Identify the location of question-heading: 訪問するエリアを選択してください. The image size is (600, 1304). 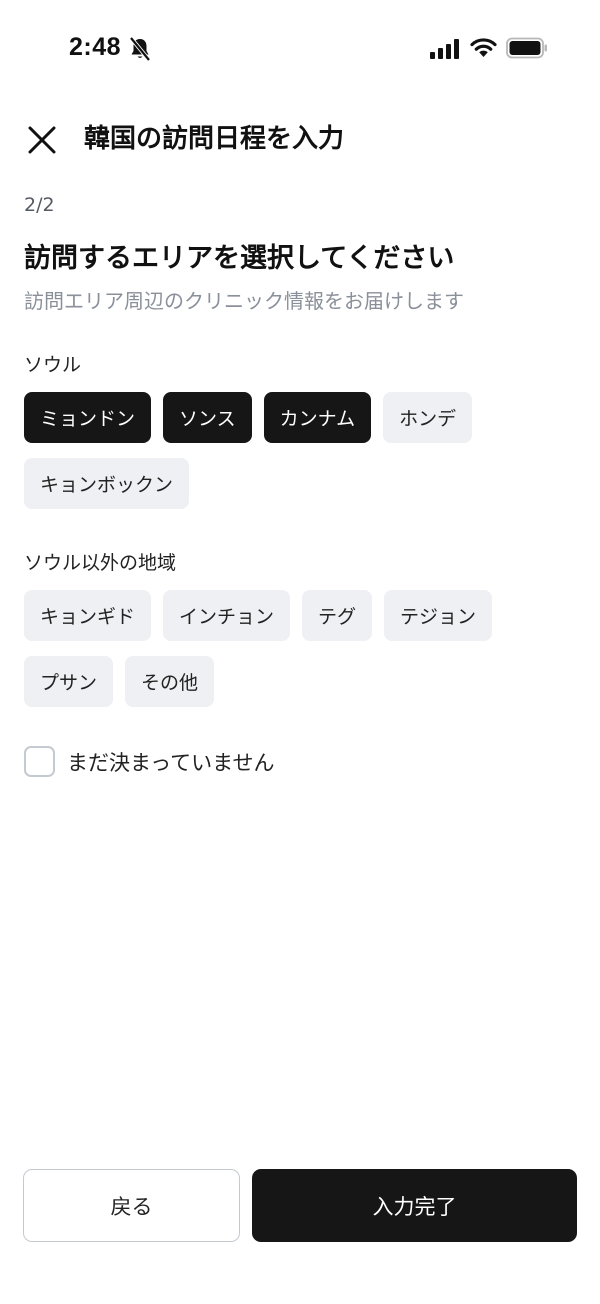
(239, 258).